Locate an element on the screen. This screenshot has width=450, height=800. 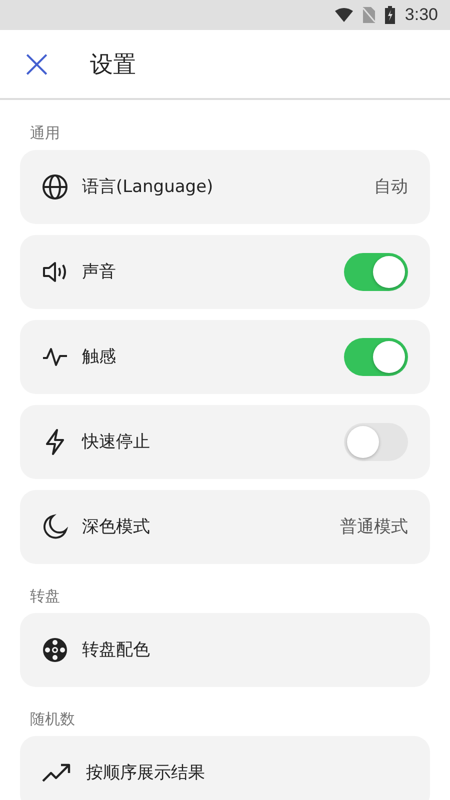
row-value: 自动 is located at coordinates (391, 187).